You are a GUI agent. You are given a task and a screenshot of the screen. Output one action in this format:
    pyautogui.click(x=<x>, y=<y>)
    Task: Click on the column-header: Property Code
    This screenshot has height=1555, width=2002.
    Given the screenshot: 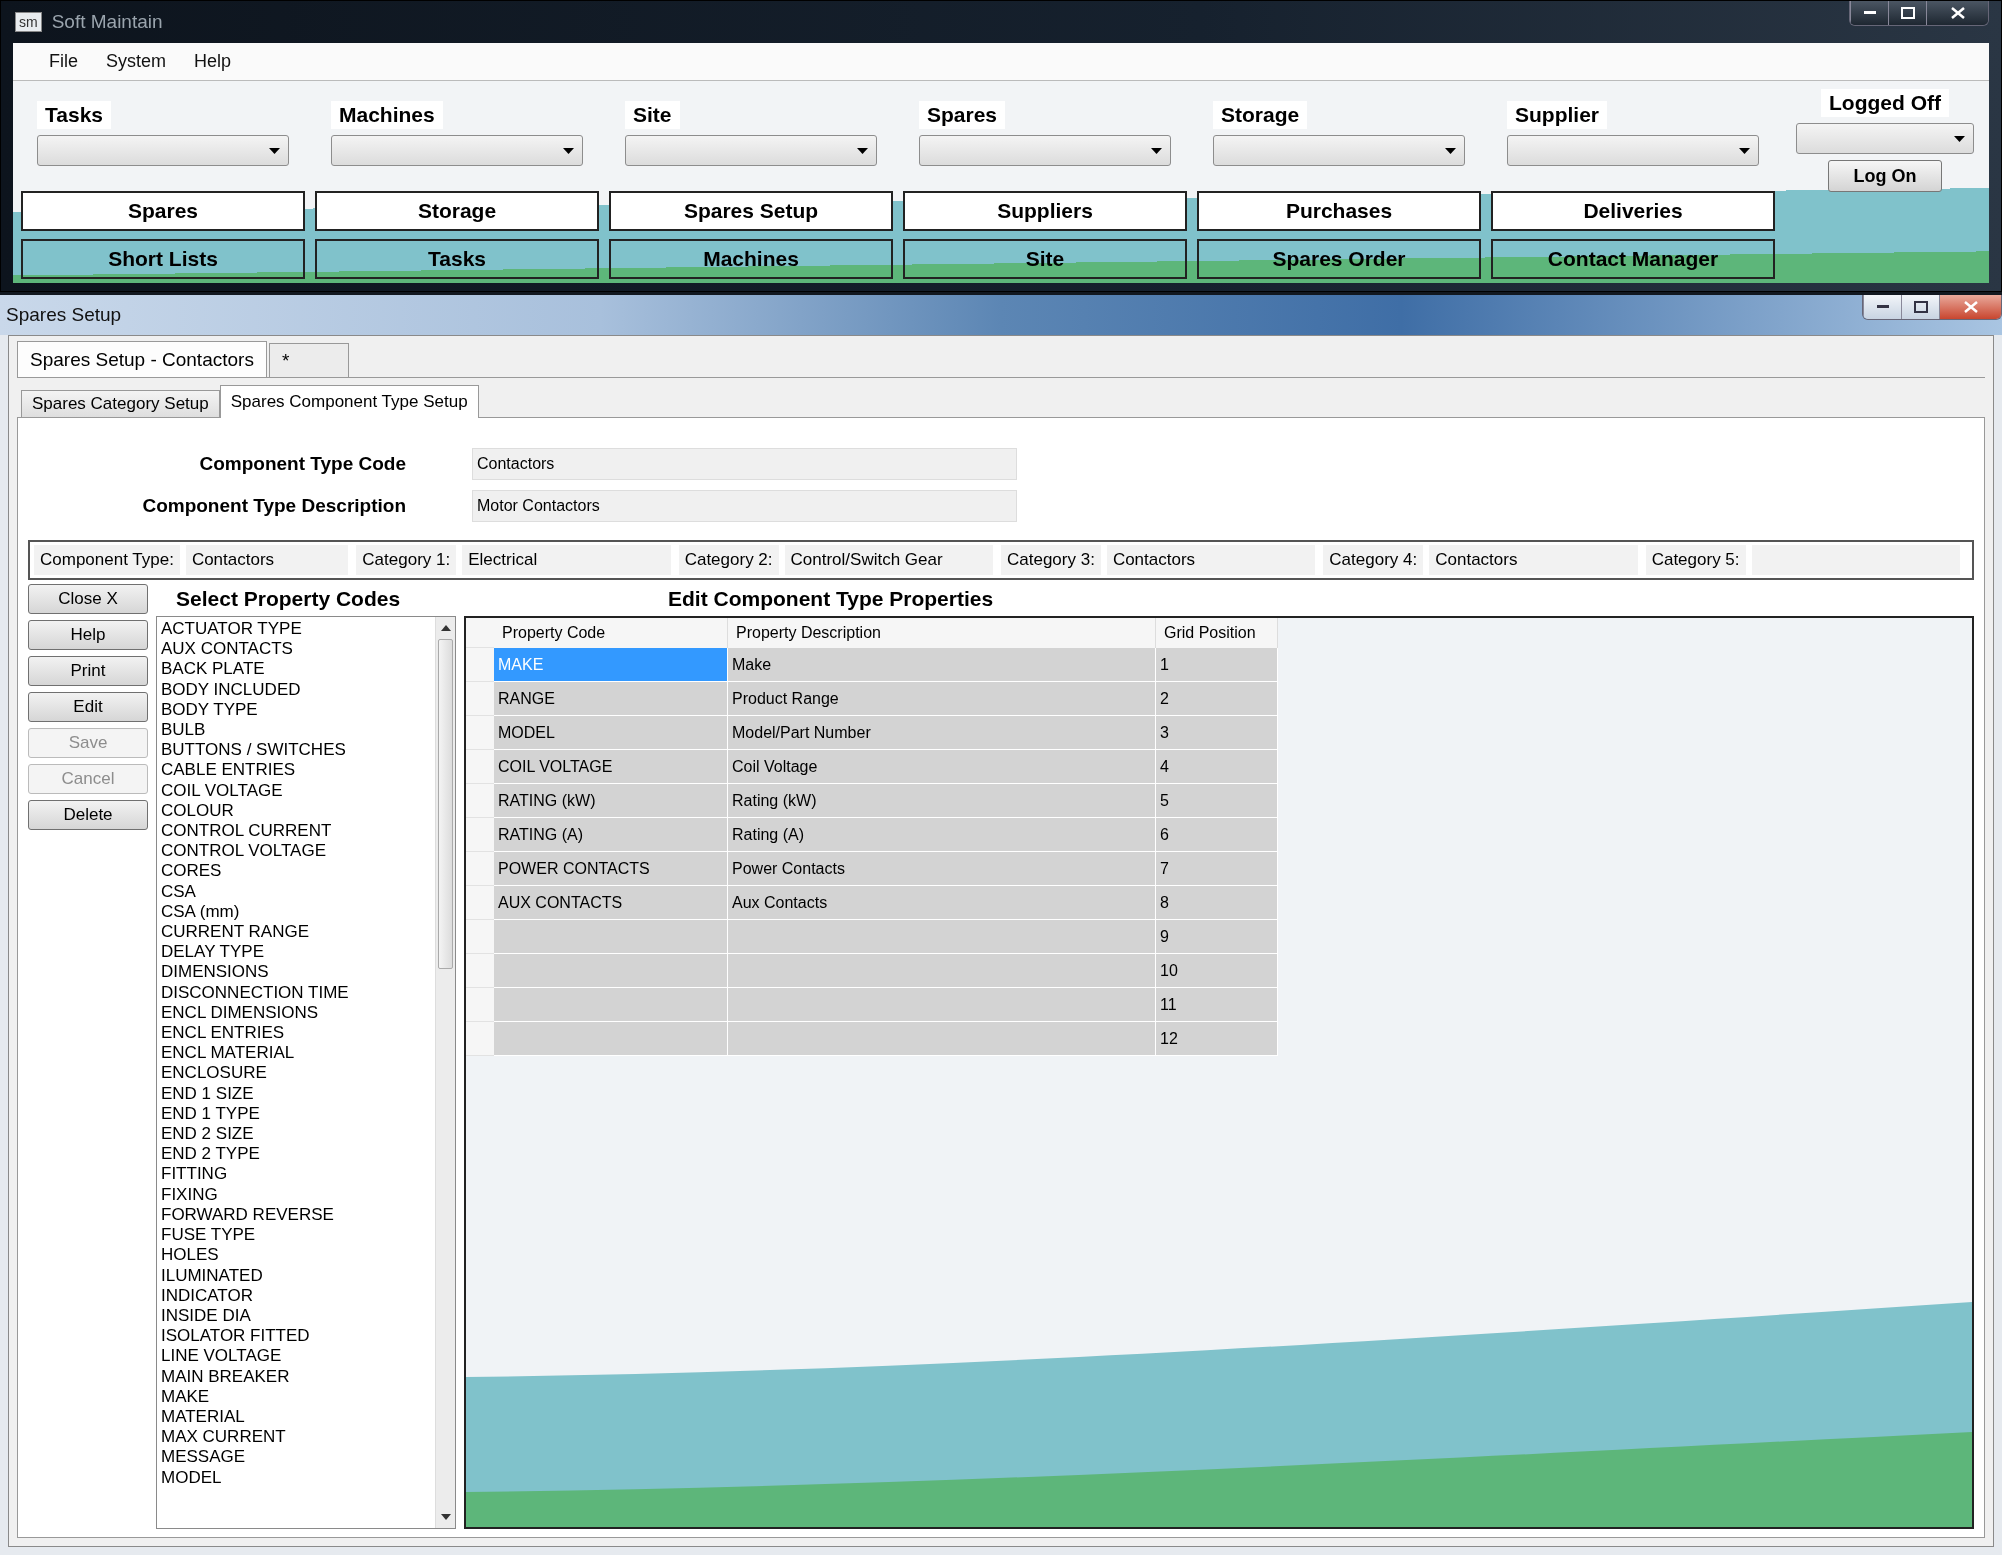 What is the action you would take?
    pyautogui.click(x=611, y=633)
    